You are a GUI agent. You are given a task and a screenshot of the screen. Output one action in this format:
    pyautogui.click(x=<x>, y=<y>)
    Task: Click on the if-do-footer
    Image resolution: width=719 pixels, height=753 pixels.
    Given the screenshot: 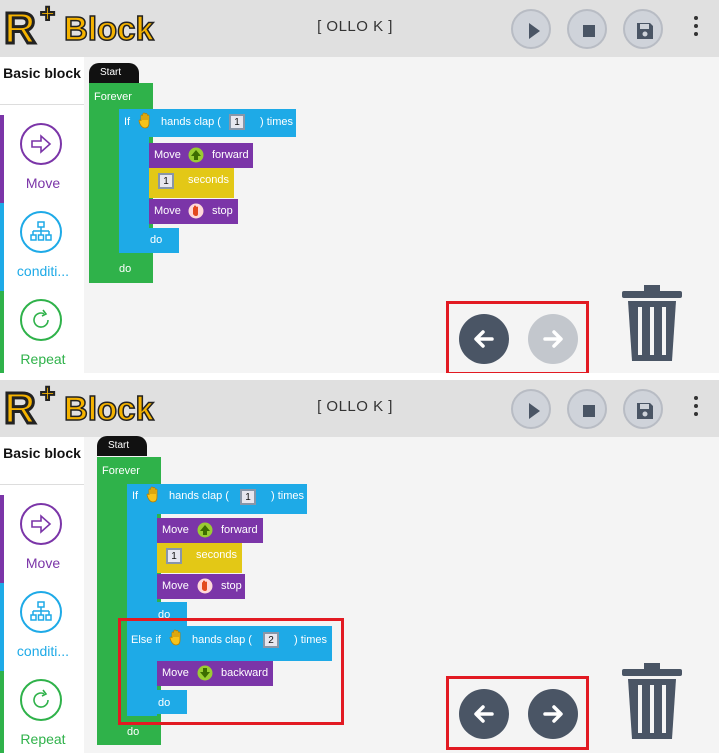 What is the action you would take?
    pyautogui.click(x=149, y=240)
    